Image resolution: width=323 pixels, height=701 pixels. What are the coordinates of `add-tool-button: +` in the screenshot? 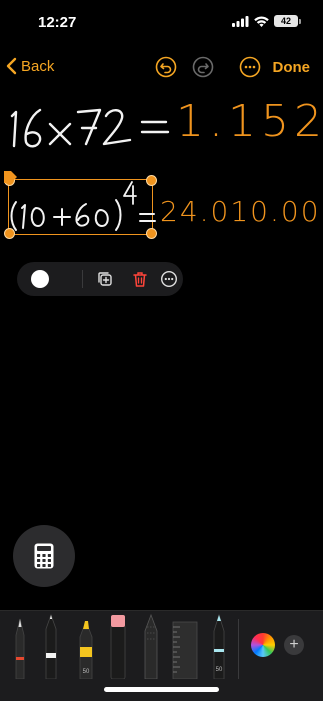 It's located at (294, 645).